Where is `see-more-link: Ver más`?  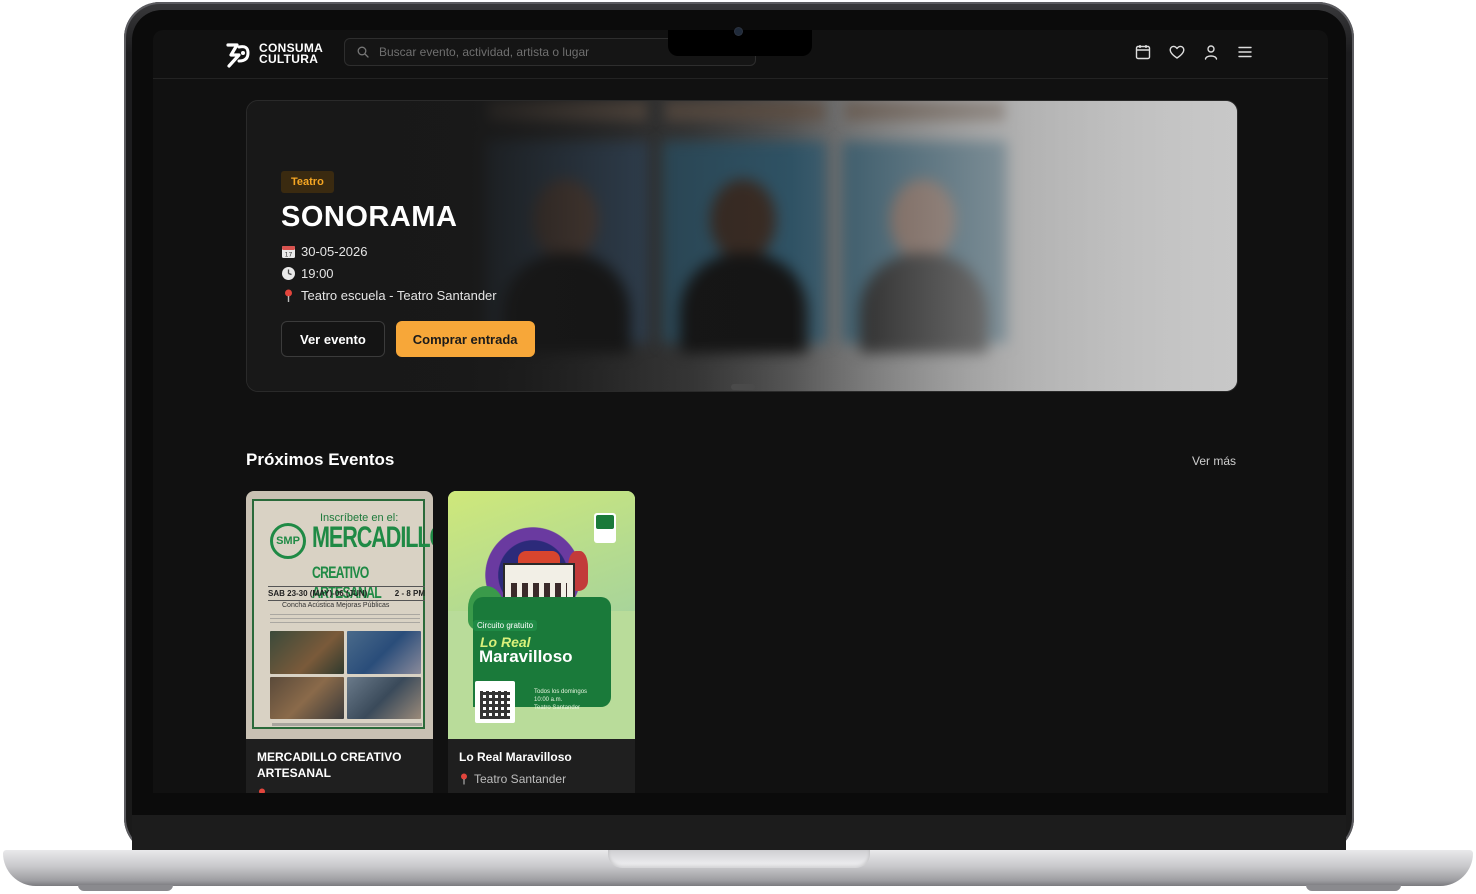 see-more-link: Ver más is located at coordinates (1214, 461).